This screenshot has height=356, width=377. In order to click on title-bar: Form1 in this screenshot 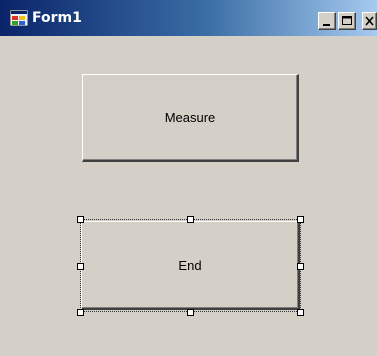, I will do `click(188, 18)`.